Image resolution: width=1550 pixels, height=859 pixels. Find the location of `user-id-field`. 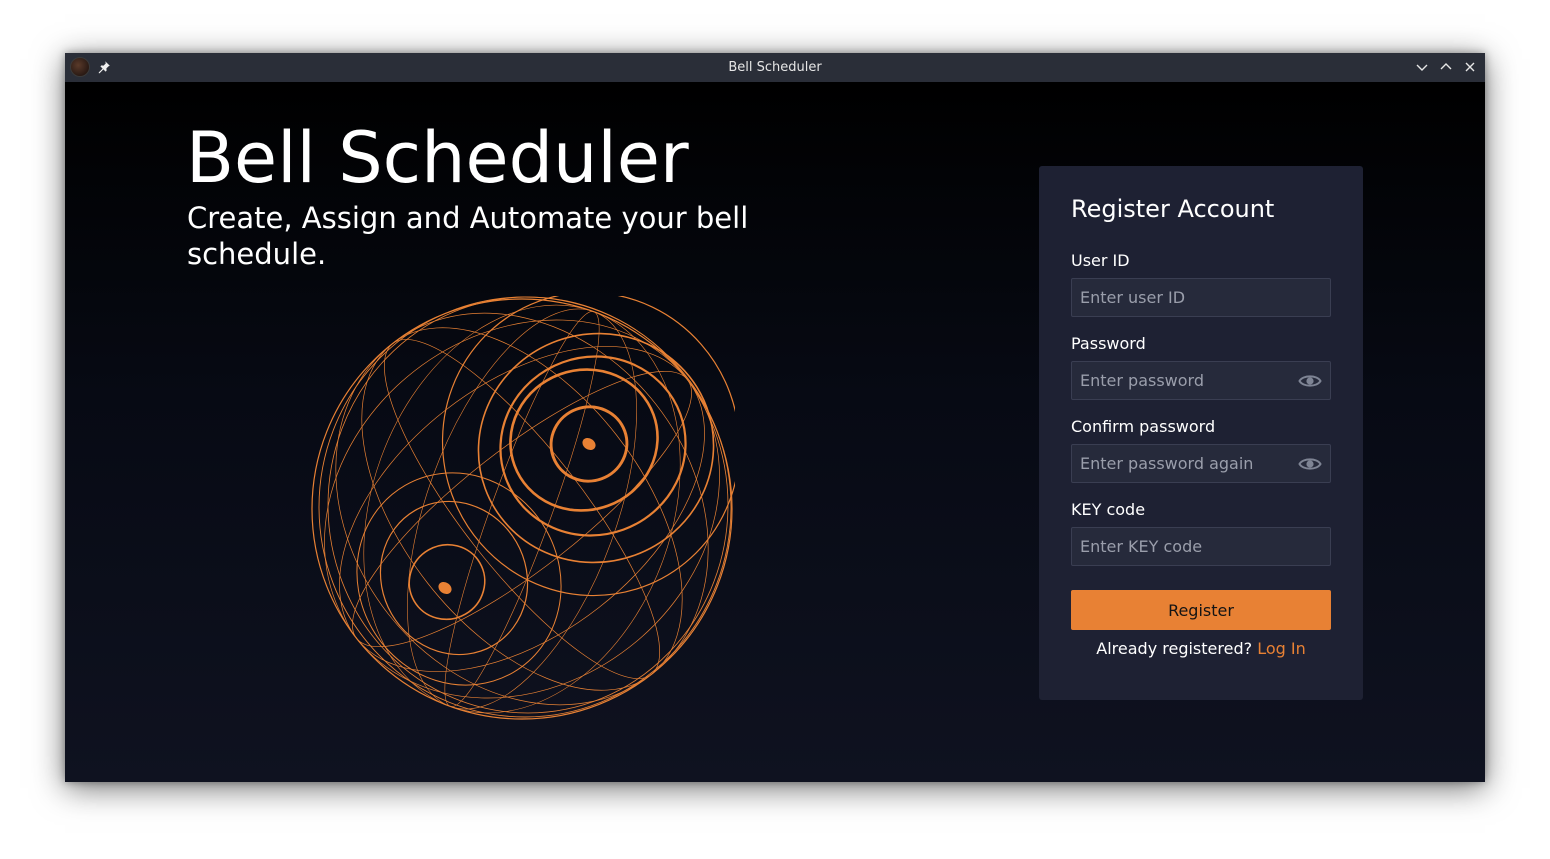

user-id-field is located at coordinates (1201, 297).